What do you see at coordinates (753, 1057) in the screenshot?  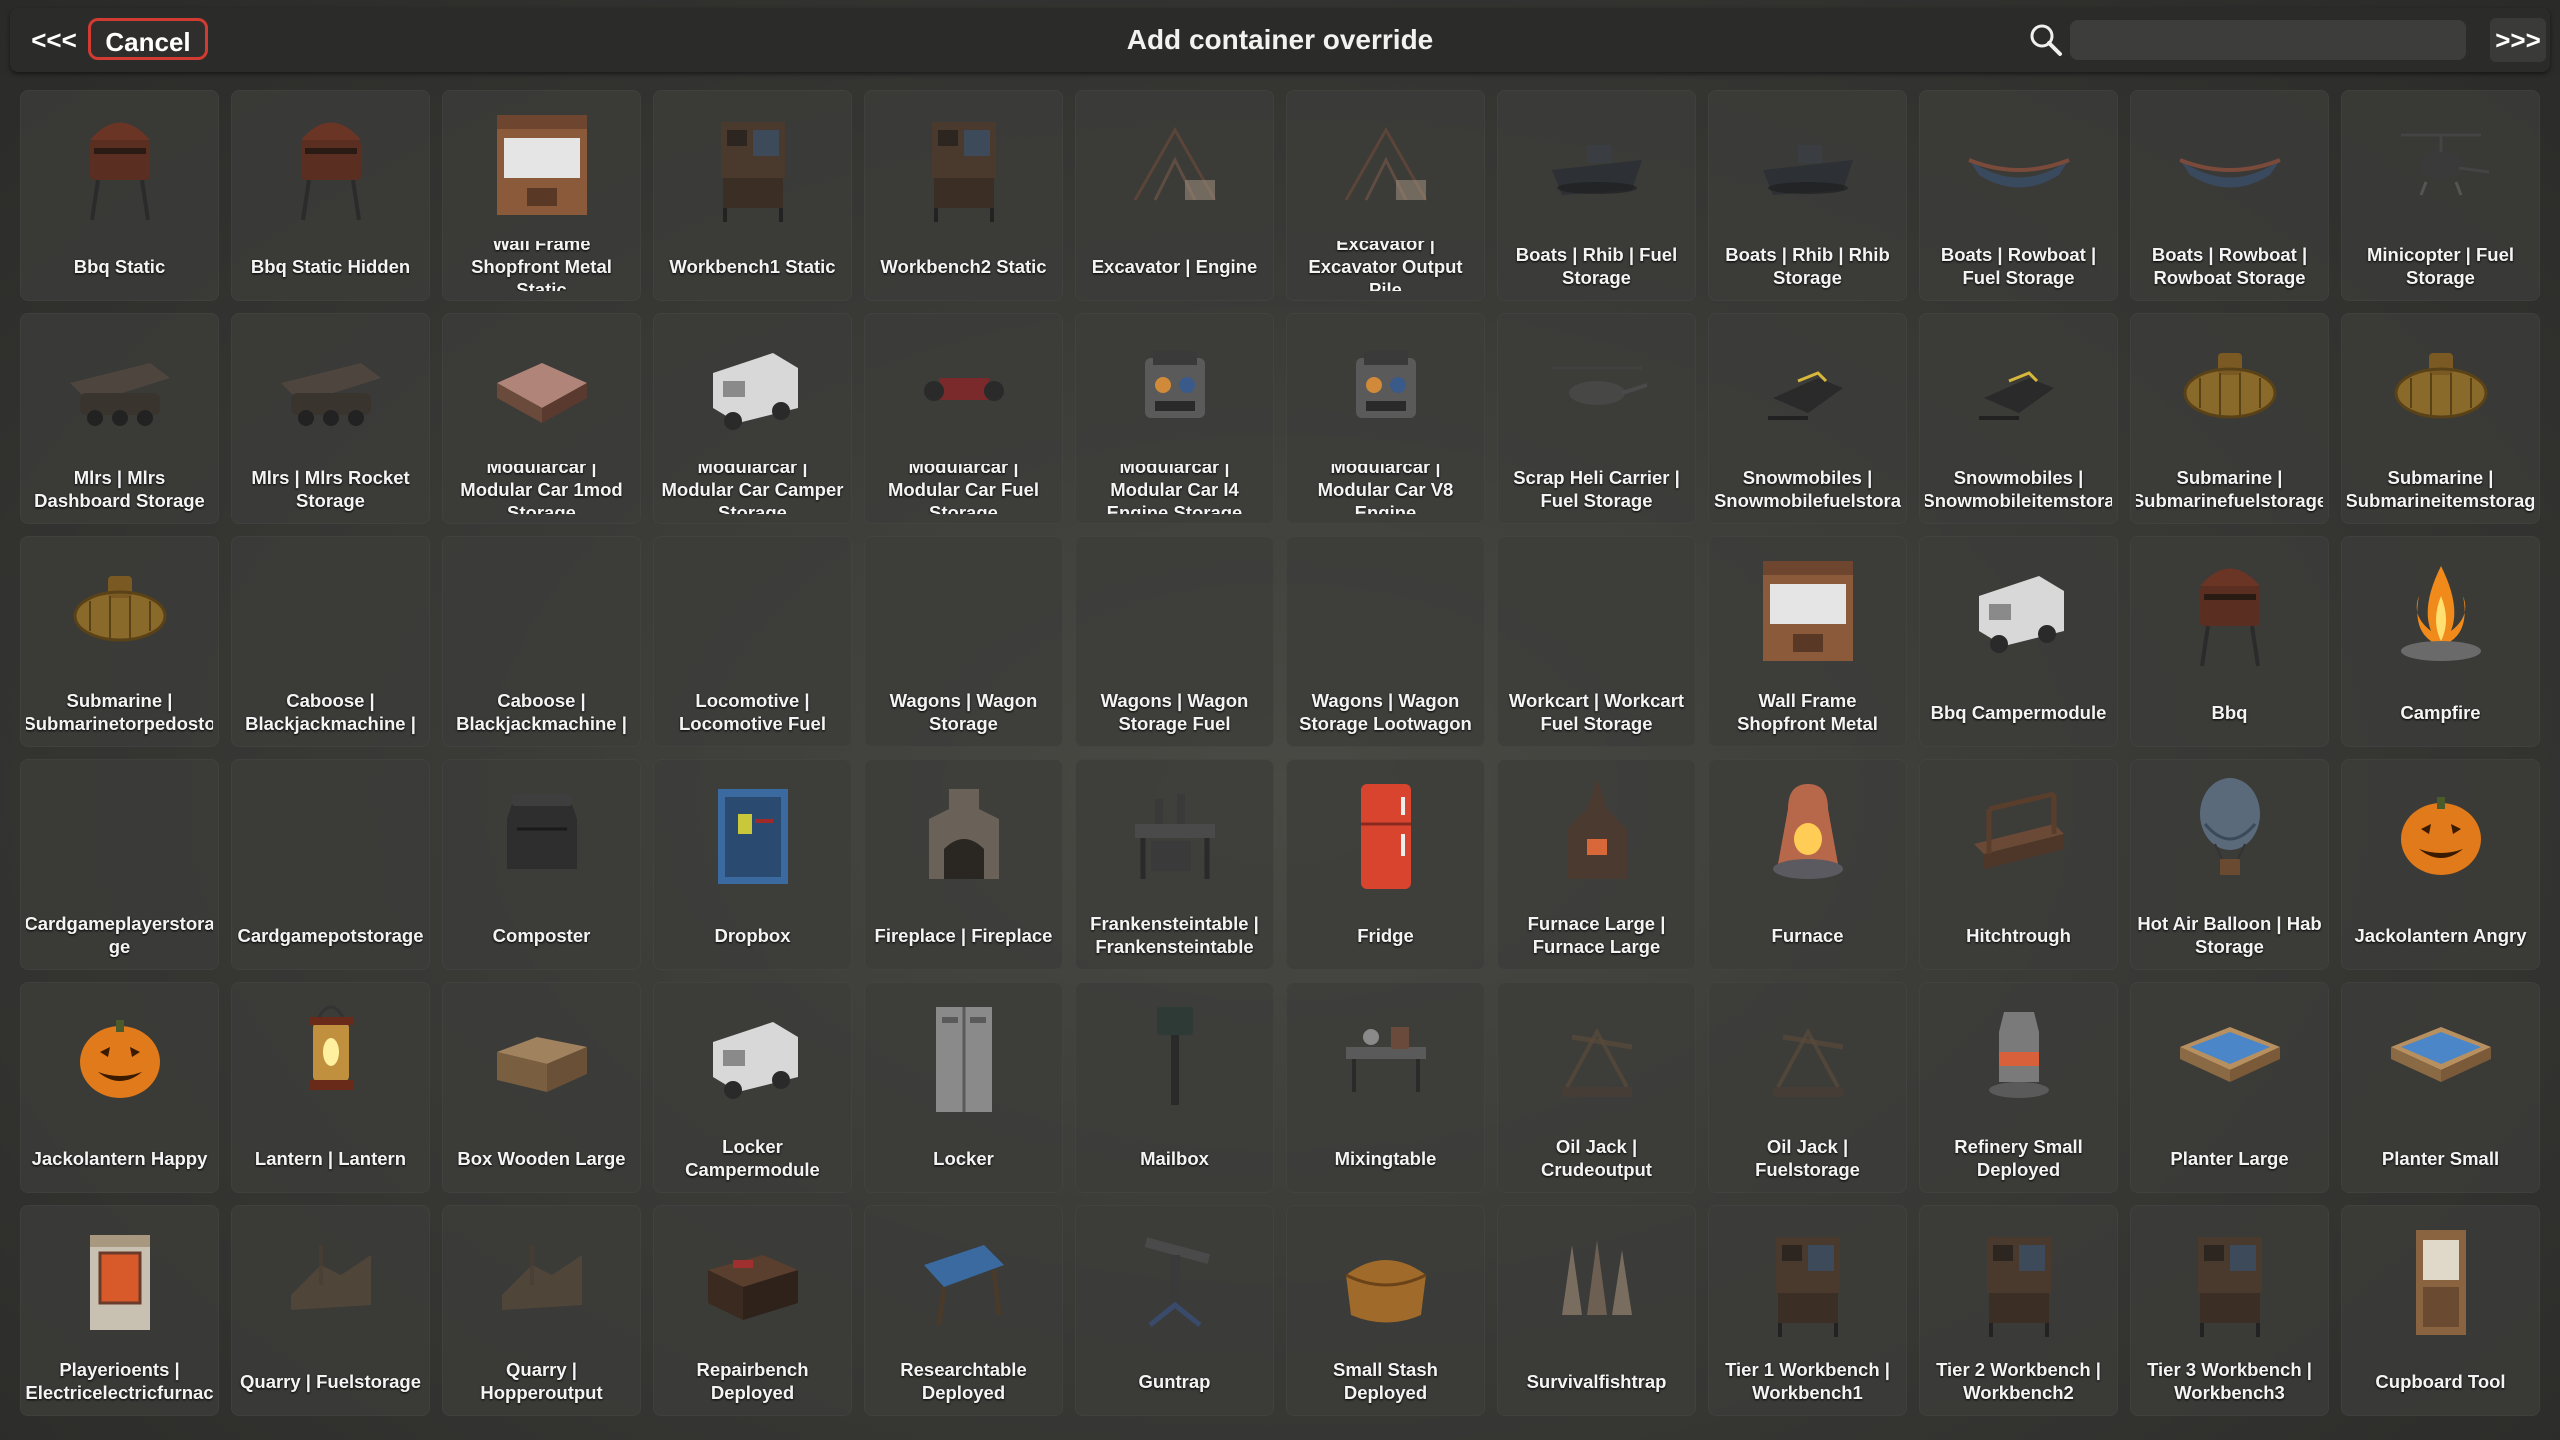 I see `camper-icon` at bounding box center [753, 1057].